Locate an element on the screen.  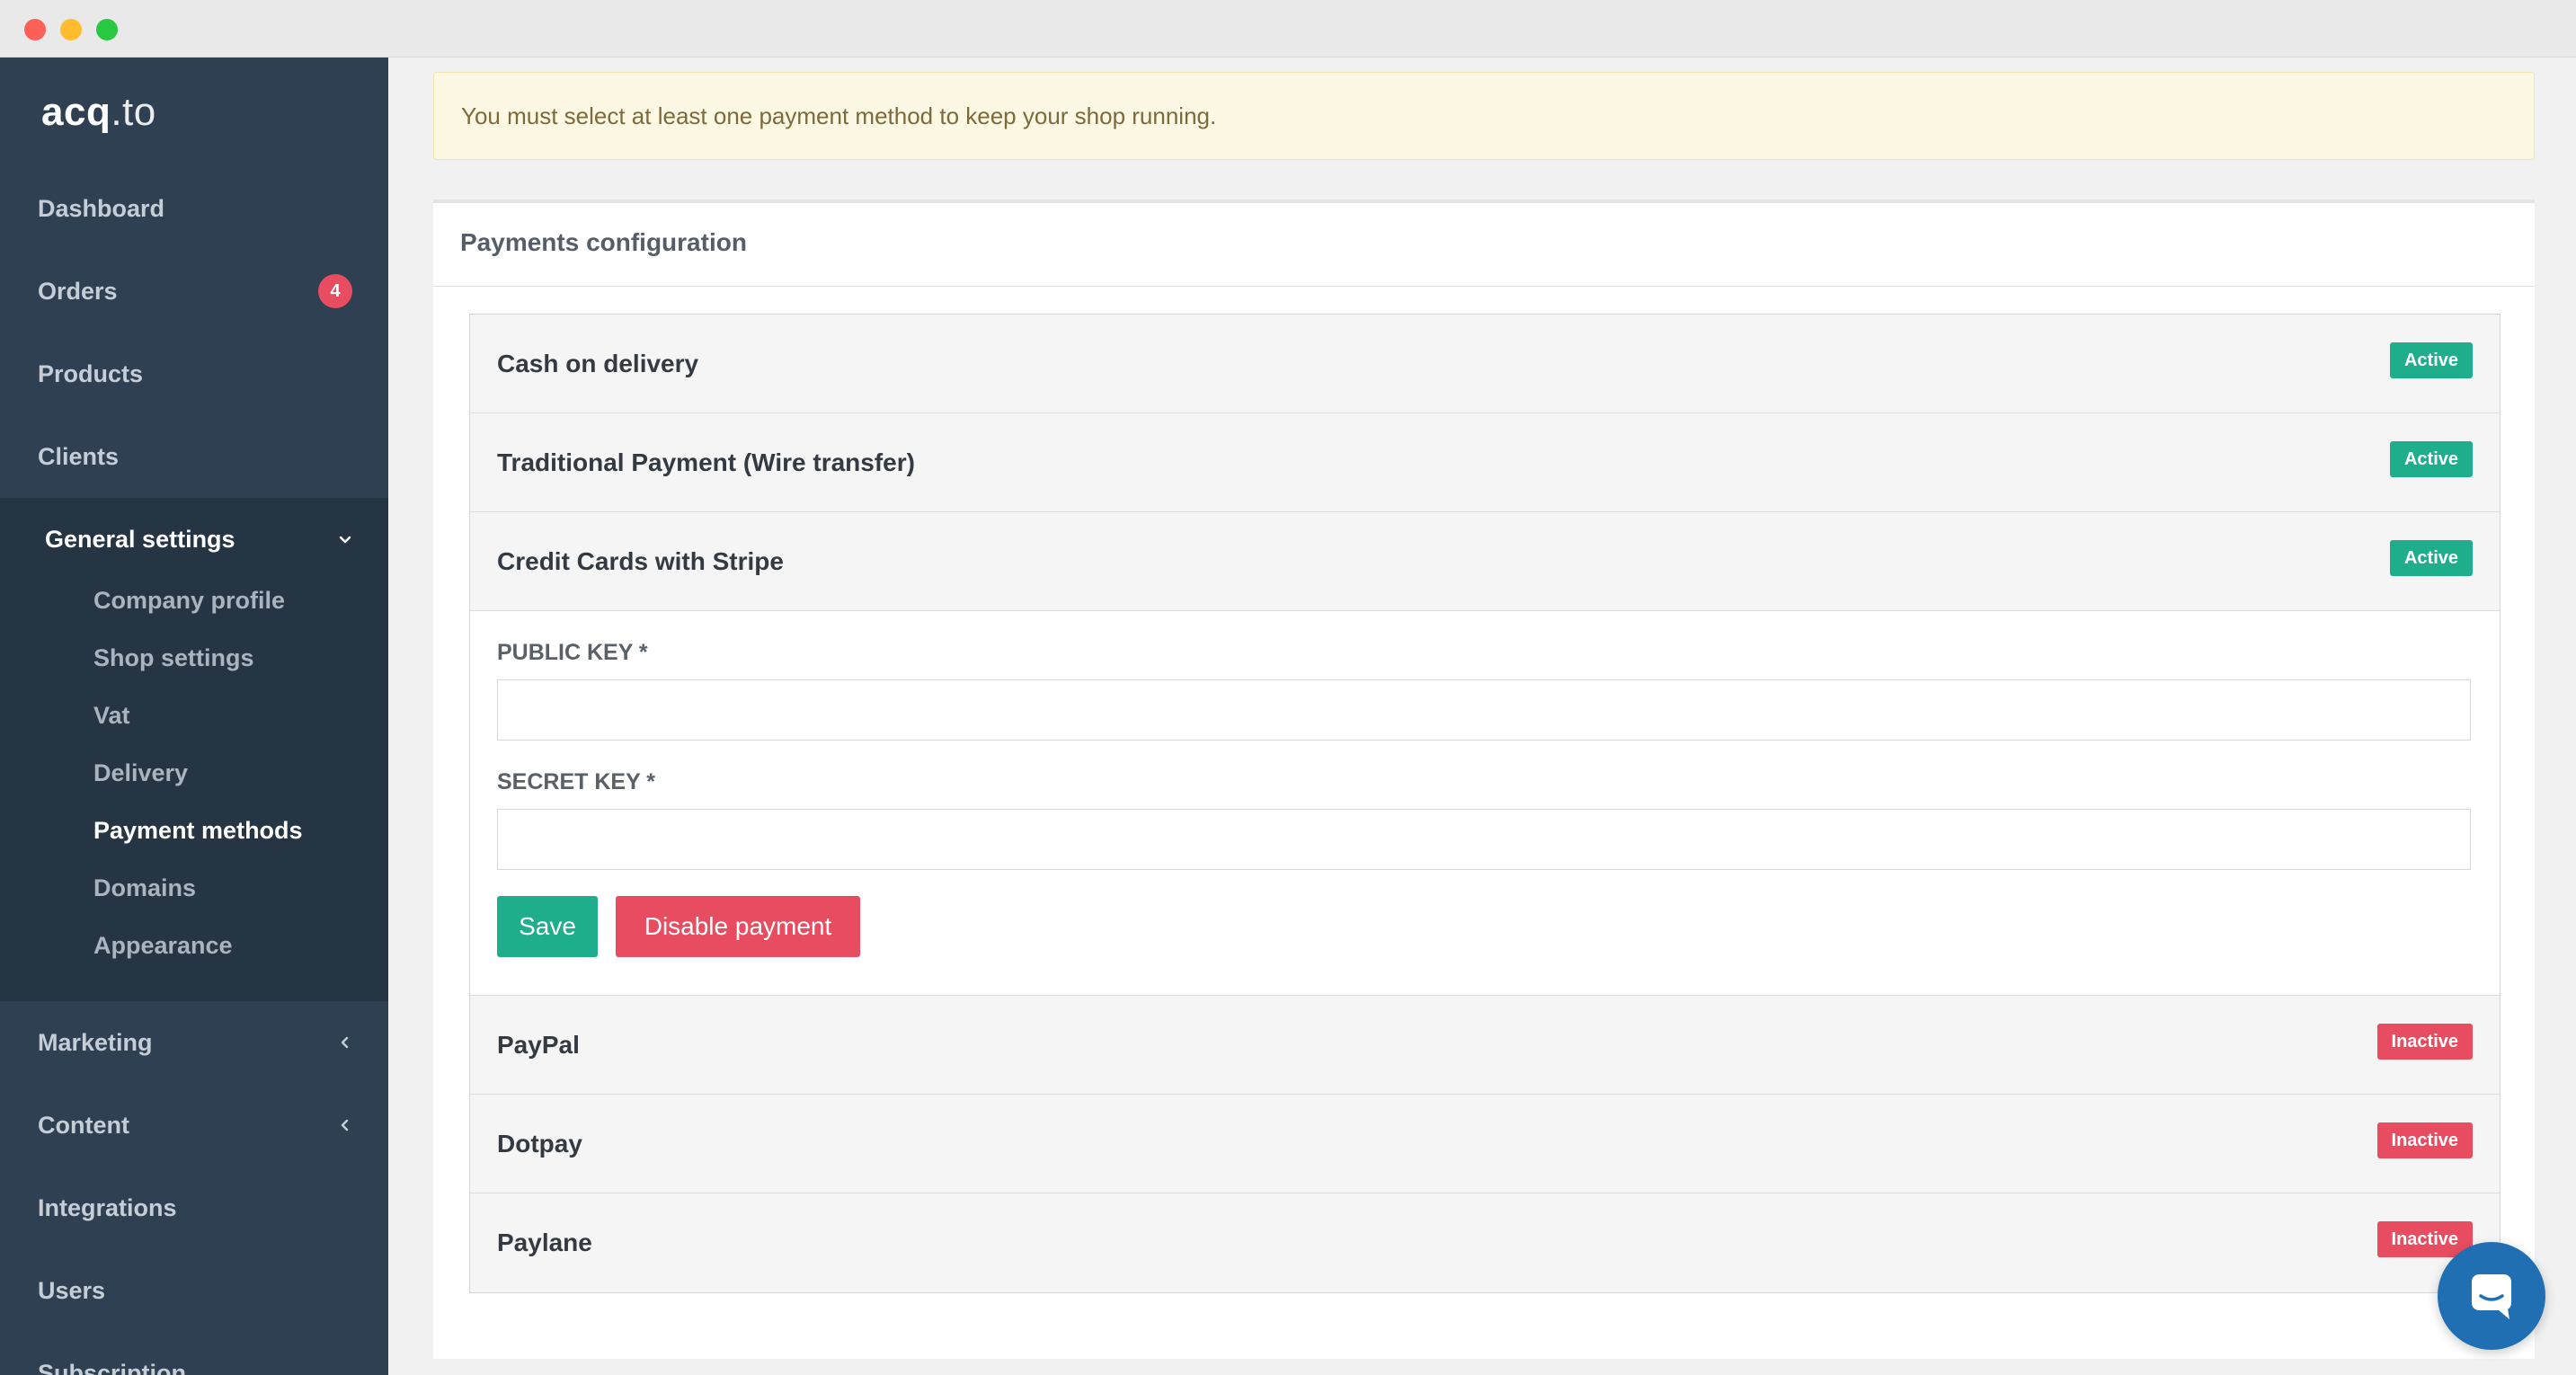
sidebar-item-label: Integrations is located at coordinates (107, 1207).